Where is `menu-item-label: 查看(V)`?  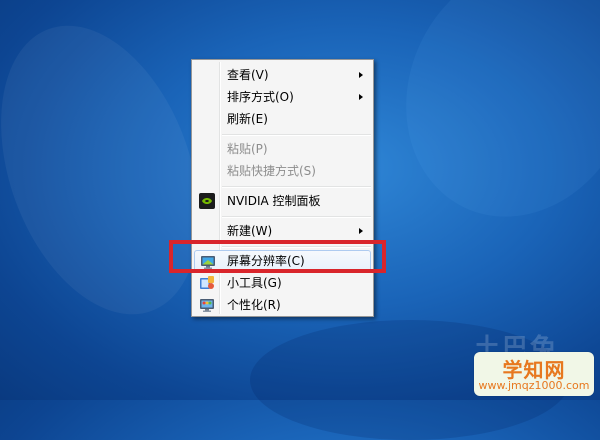 menu-item-label: 查看(V) is located at coordinates (248, 75).